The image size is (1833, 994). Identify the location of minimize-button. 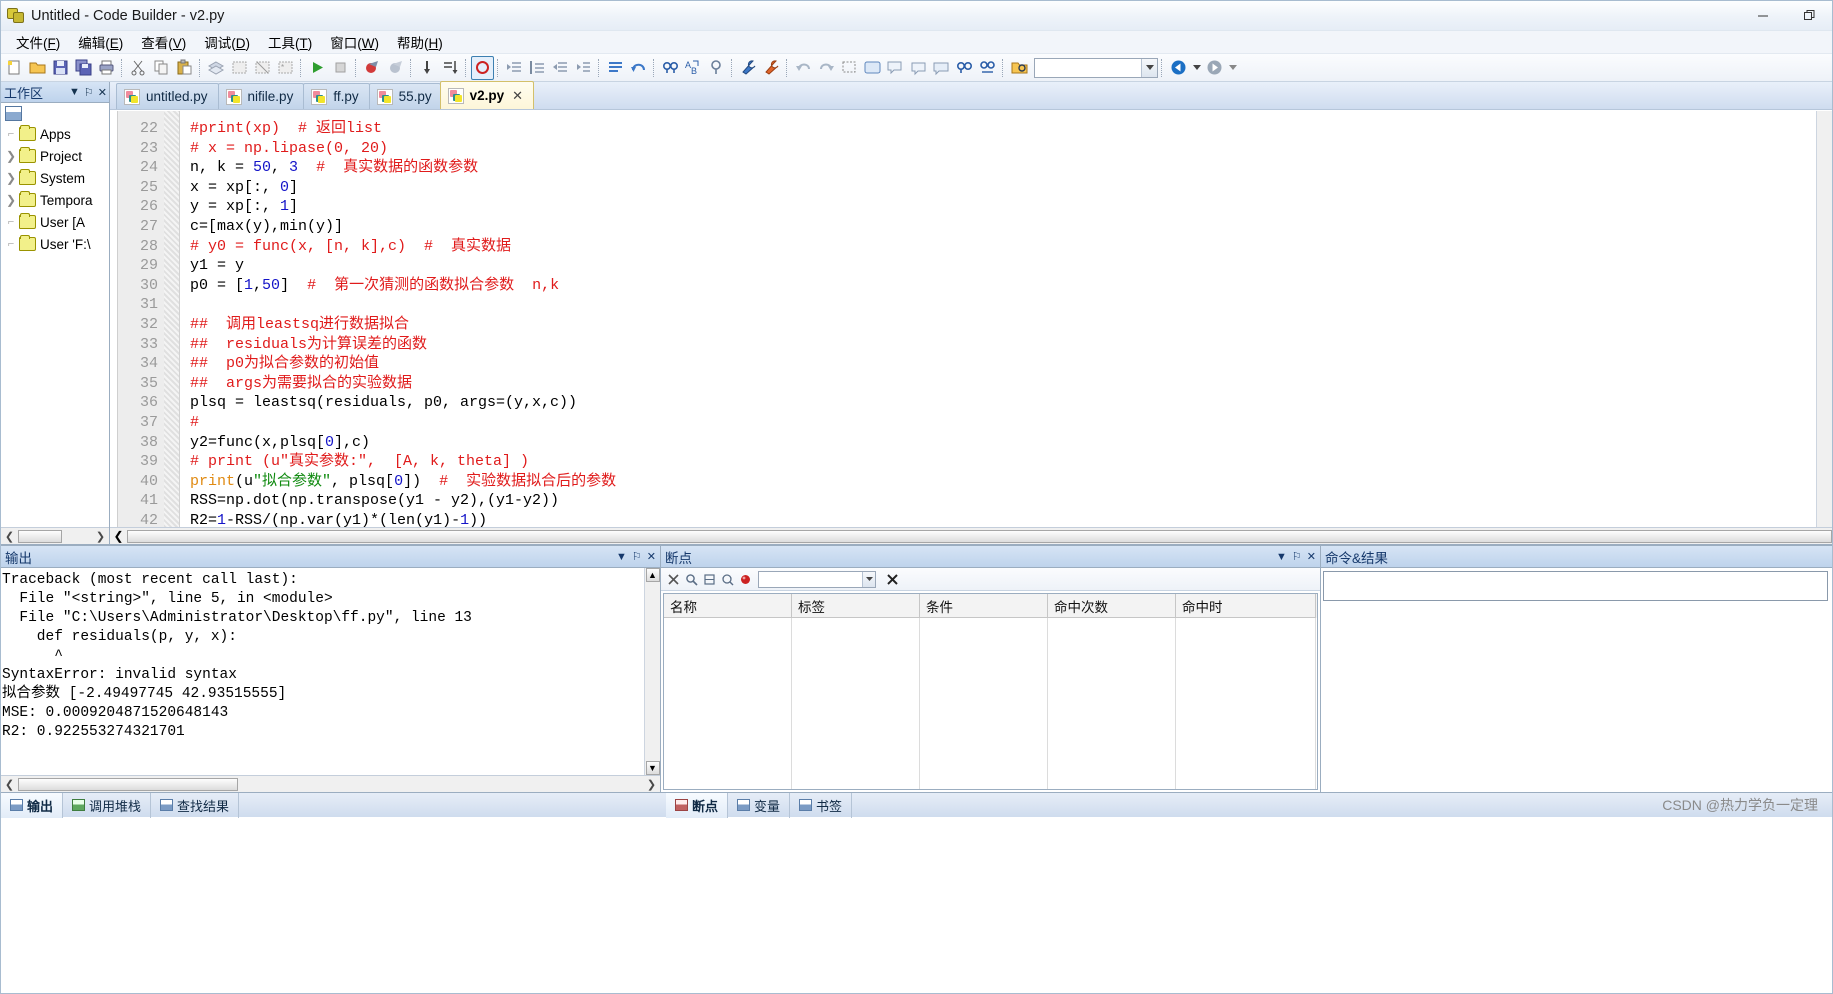
(1763, 16).